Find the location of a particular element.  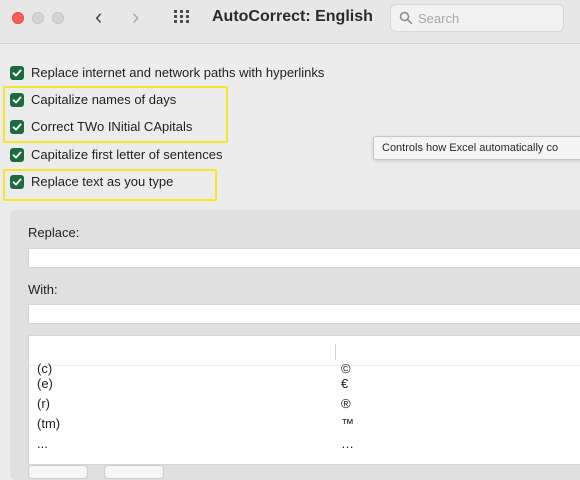

window-title: AutoCorrect: English is located at coordinates (292, 16).